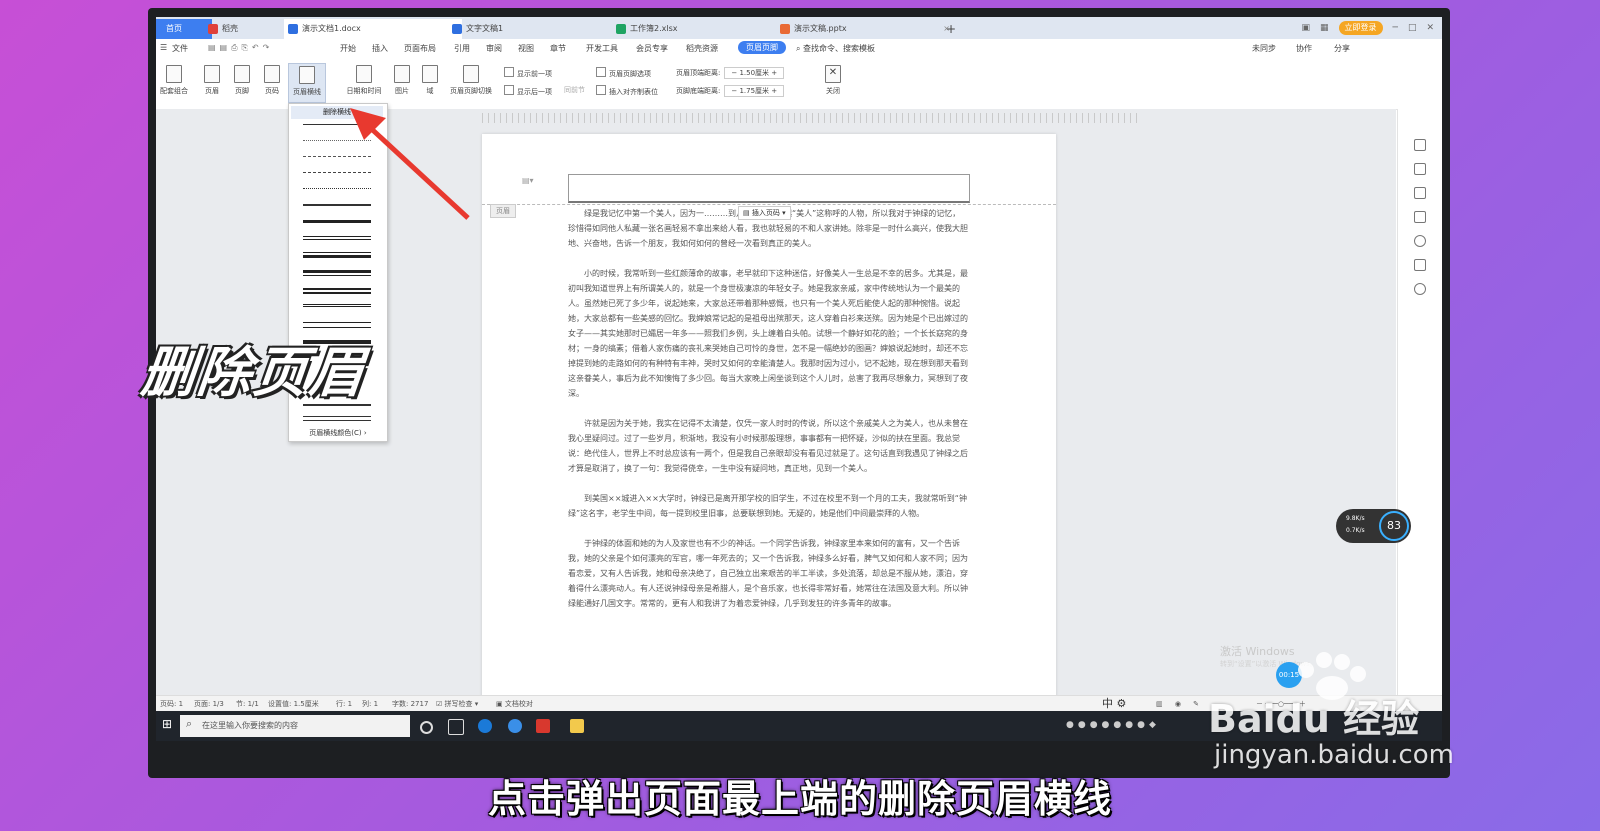  I want to click on watermark-url: jingyan.baidu.com, so click(1334, 755).